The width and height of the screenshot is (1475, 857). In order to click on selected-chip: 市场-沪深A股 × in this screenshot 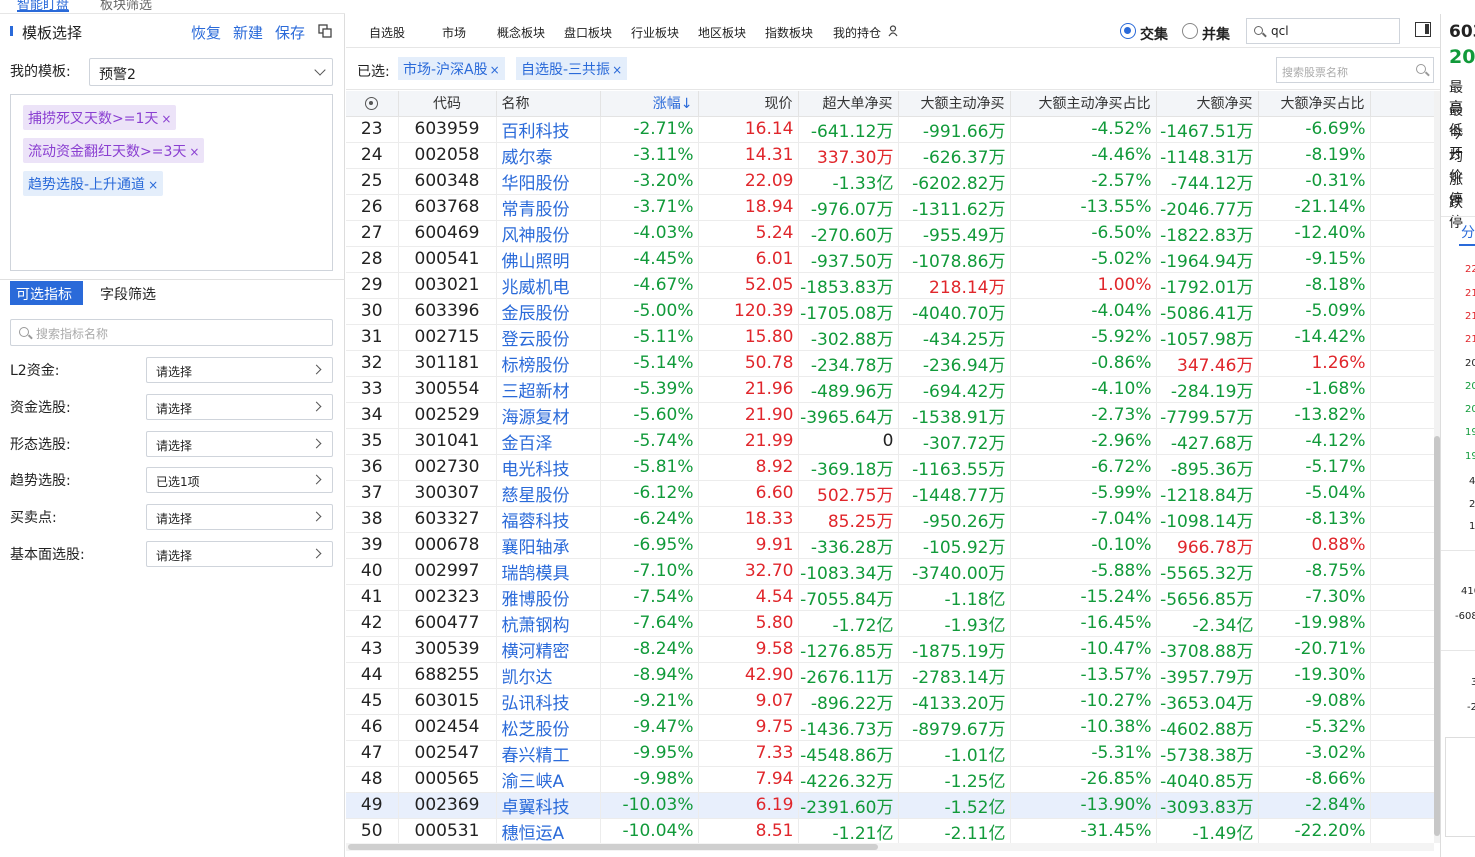, I will do `click(451, 68)`.